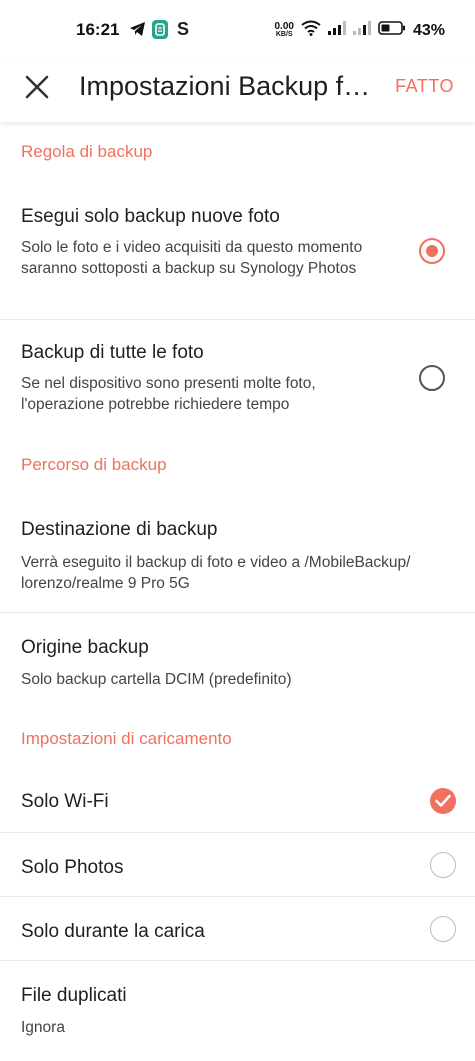 The width and height of the screenshot is (475, 1061). I want to click on radio-new-photos-only, so click(432, 251).